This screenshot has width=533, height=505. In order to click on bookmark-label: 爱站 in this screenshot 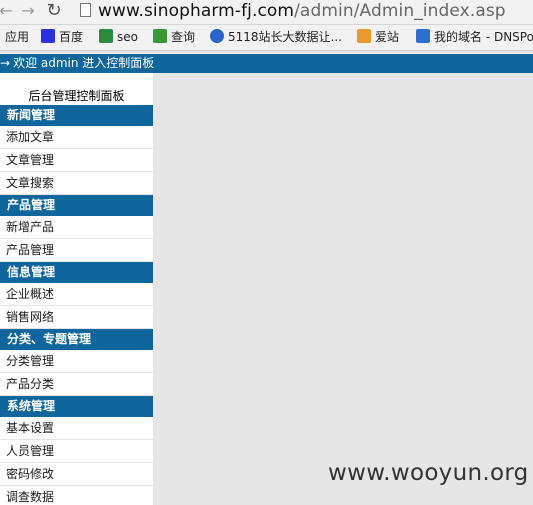, I will do `click(387, 37)`.